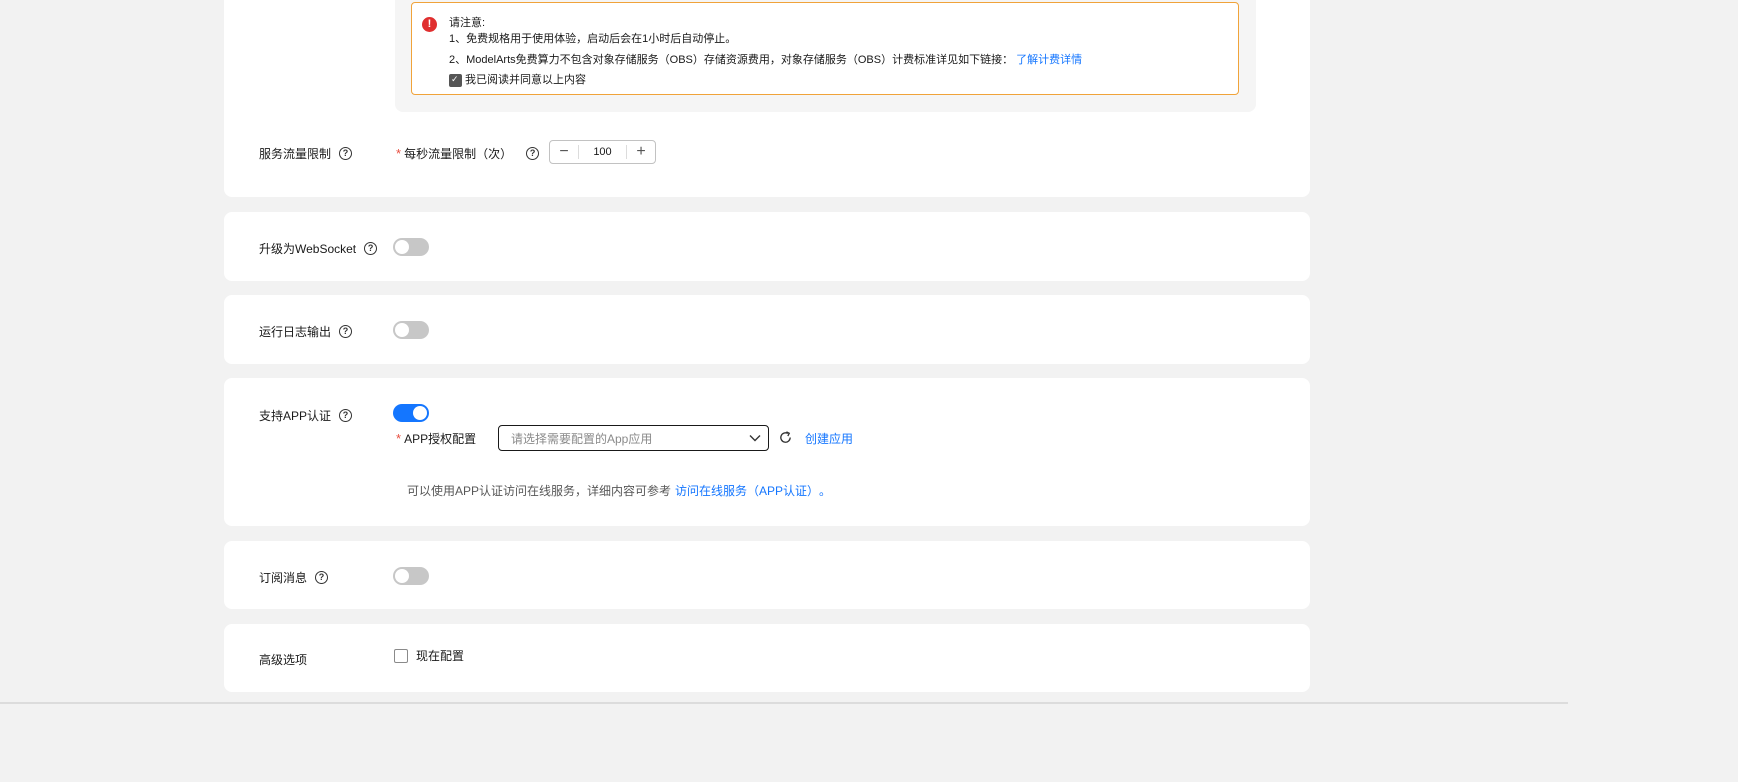 This screenshot has width=1738, height=782. I want to click on agree-label: 我已阅读并同意以上内容, so click(525, 80).